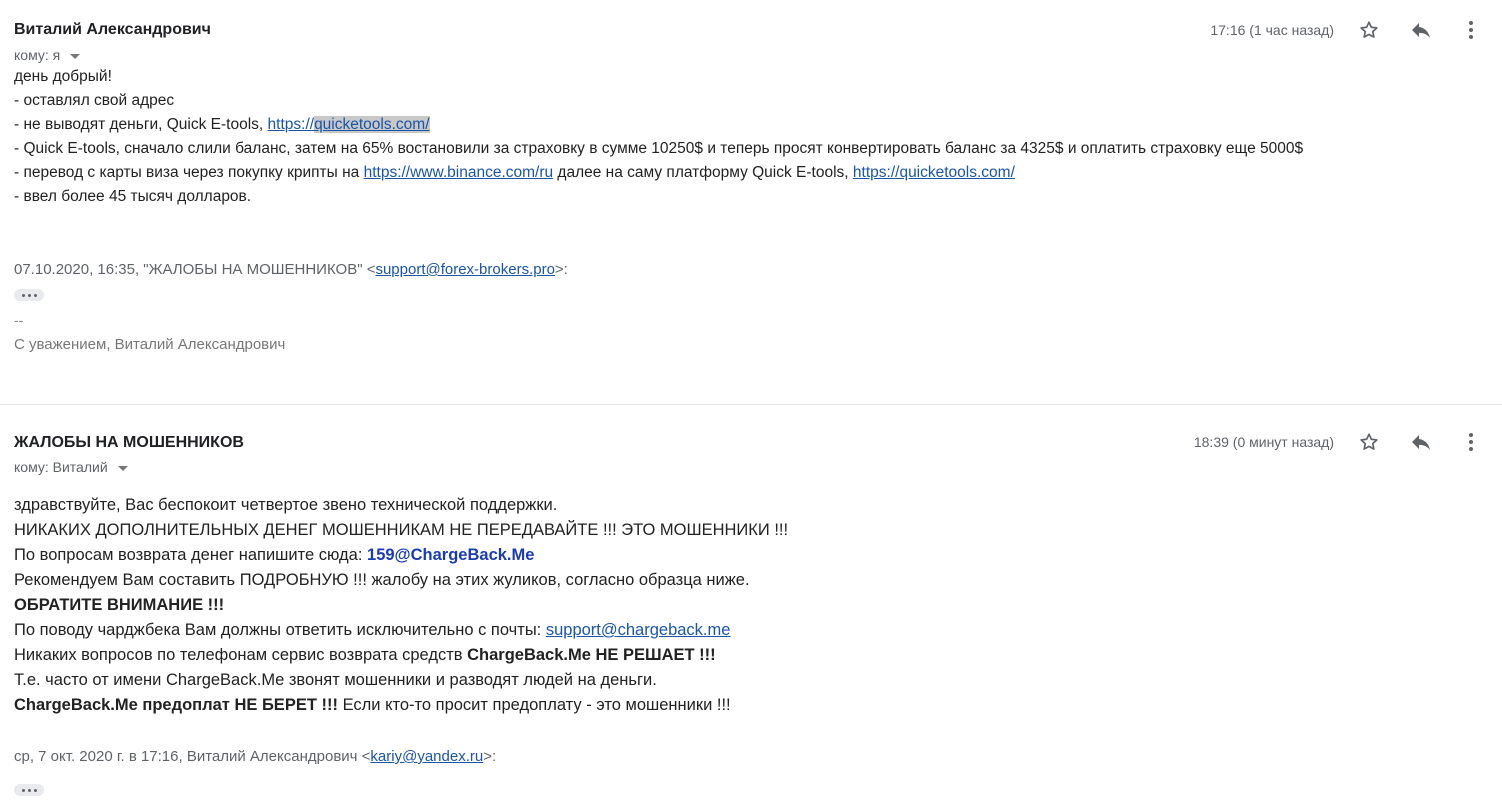  Describe the element at coordinates (1263, 442) in the screenshot. I see `message-time: 18:39 (0 минут назад)` at that location.